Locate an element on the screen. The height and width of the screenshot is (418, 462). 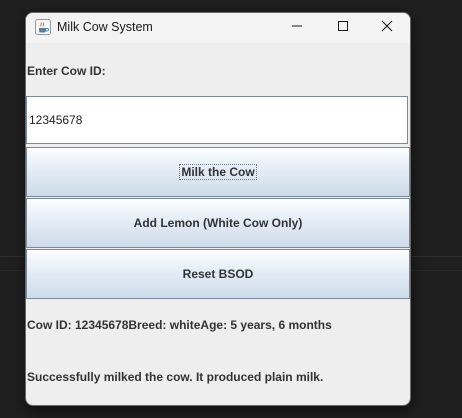
reset-bsod-button: Reset BSOD is located at coordinates (218, 274).